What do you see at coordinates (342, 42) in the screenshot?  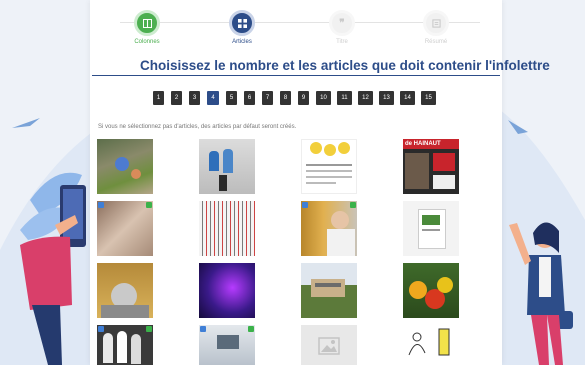 I see `step-label: Titre` at bounding box center [342, 42].